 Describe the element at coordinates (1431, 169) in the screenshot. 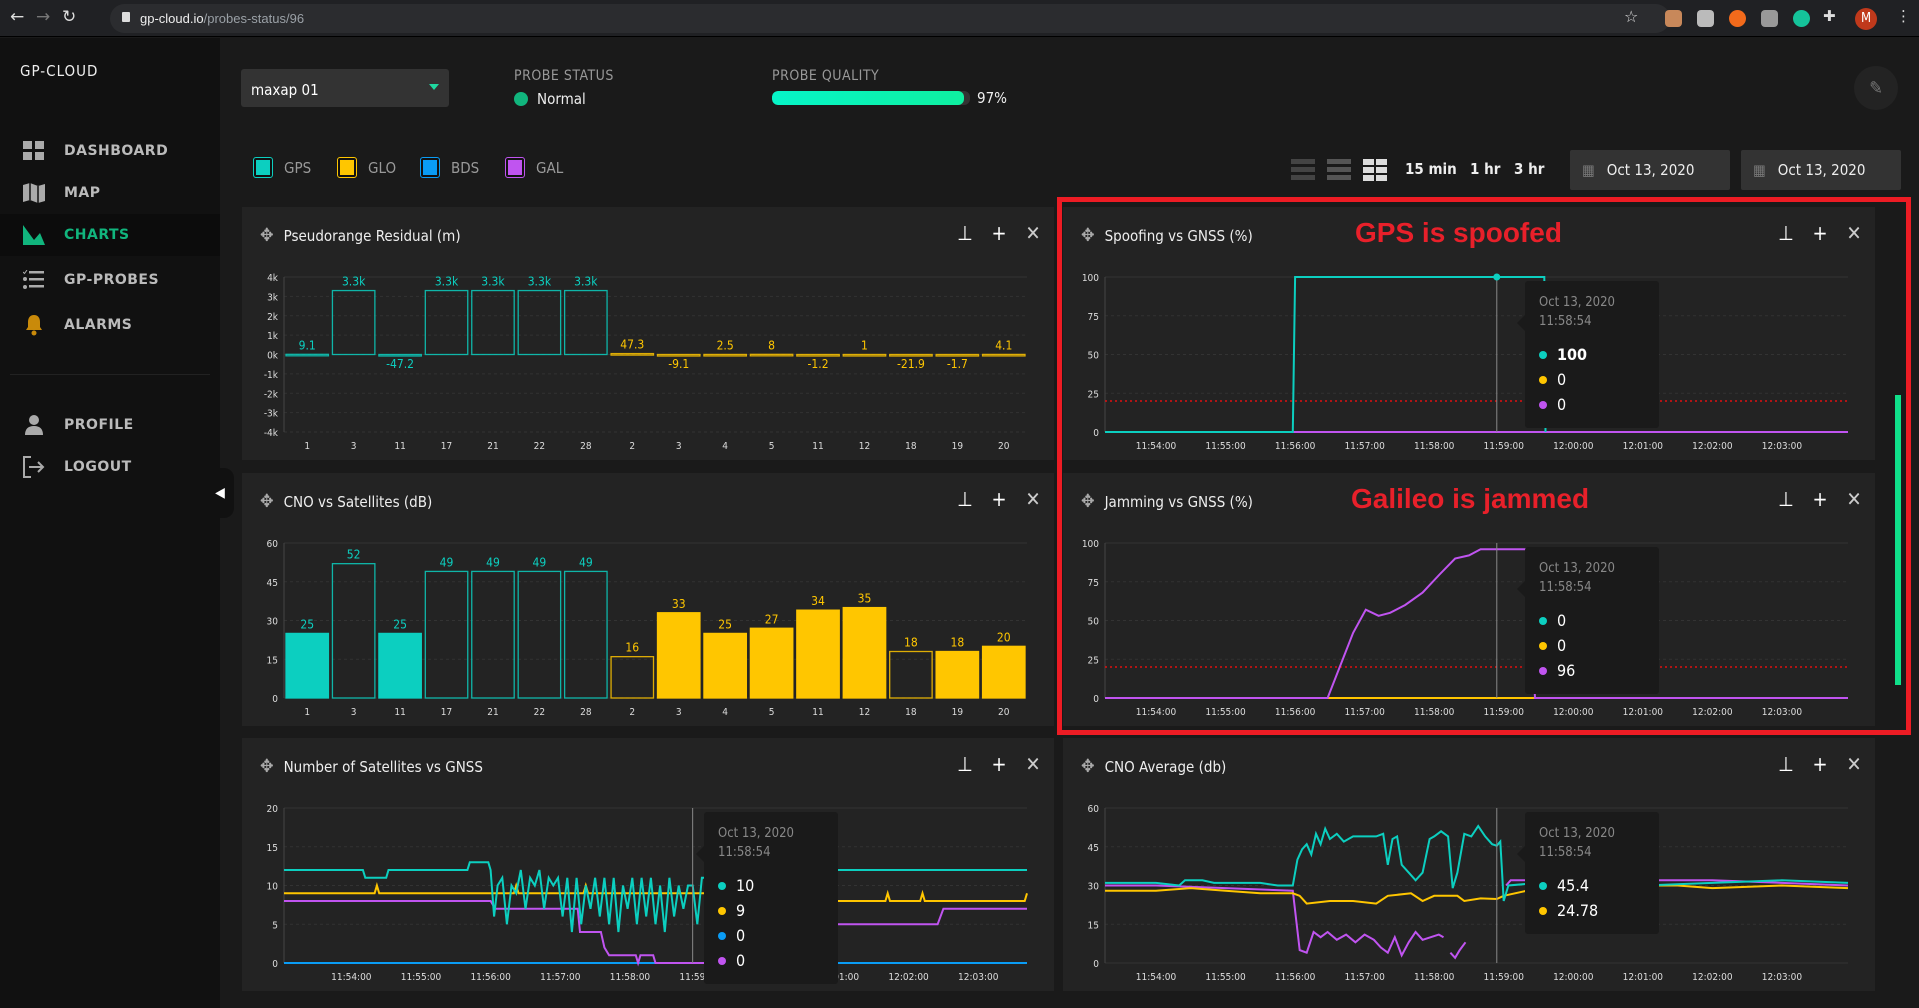

I see `range-15min: 15 min` at that location.